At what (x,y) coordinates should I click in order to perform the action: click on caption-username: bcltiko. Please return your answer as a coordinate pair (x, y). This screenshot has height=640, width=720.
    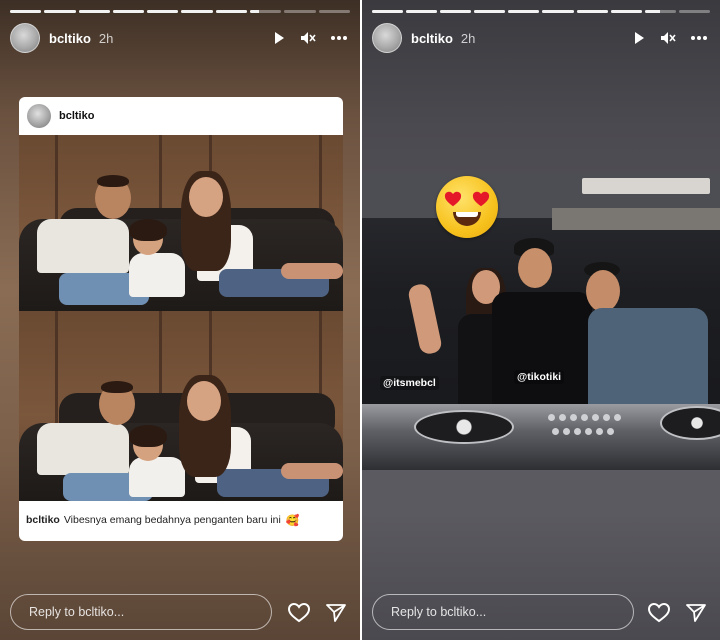
    Looking at the image, I should click on (43, 520).